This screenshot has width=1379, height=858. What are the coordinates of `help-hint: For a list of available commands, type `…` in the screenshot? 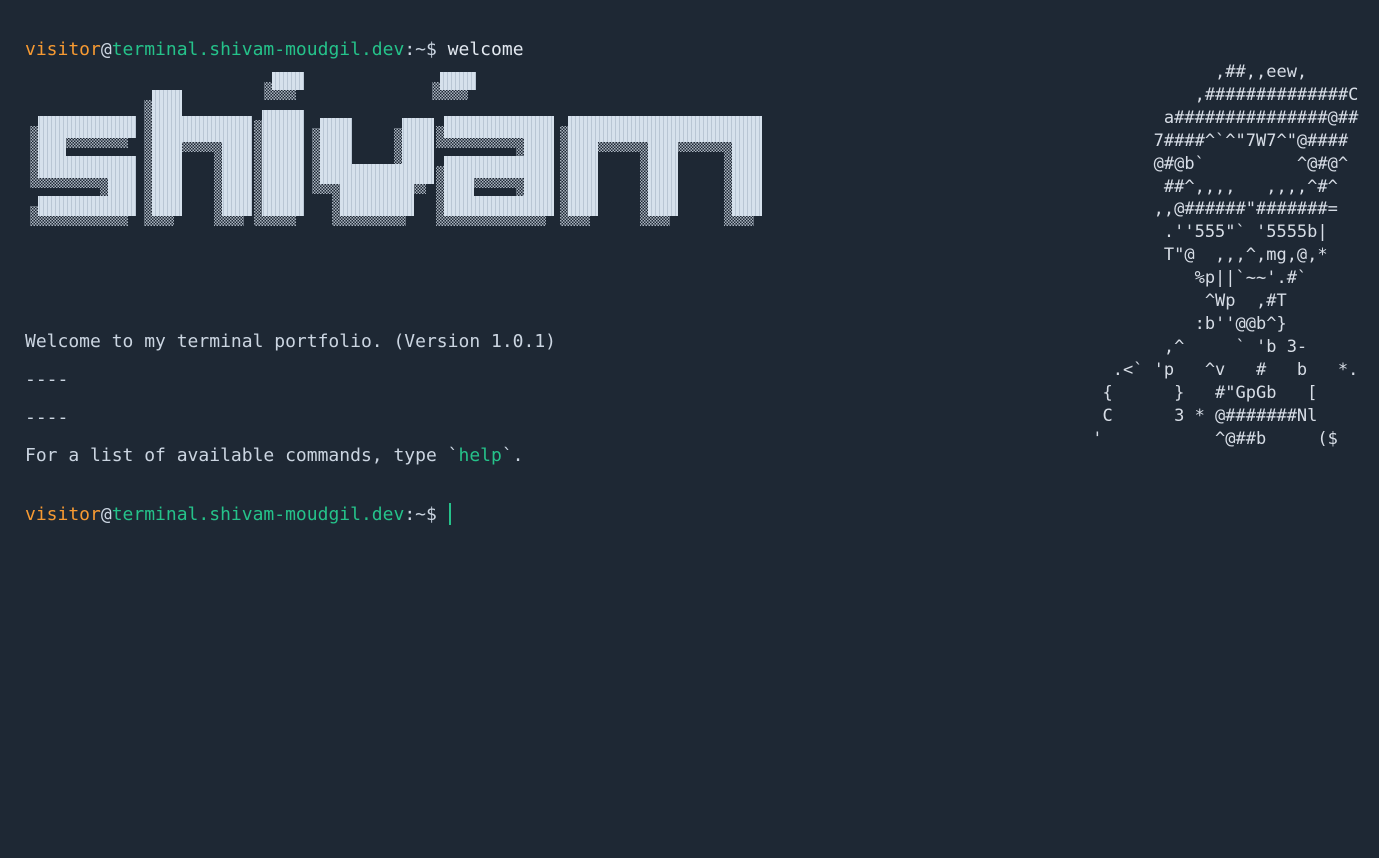 It's located at (274, 456).